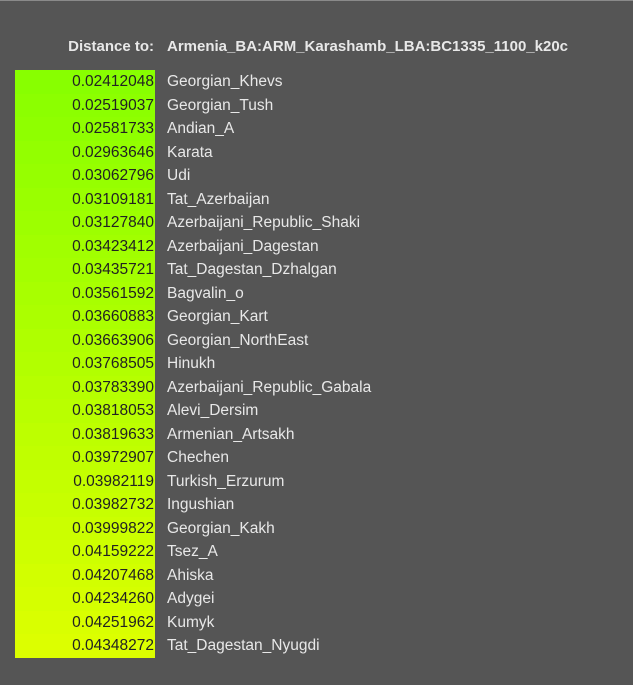 This screenshot has width=633, height=685. I want to click on distance-value: 0.03818053, so click(85, 411).